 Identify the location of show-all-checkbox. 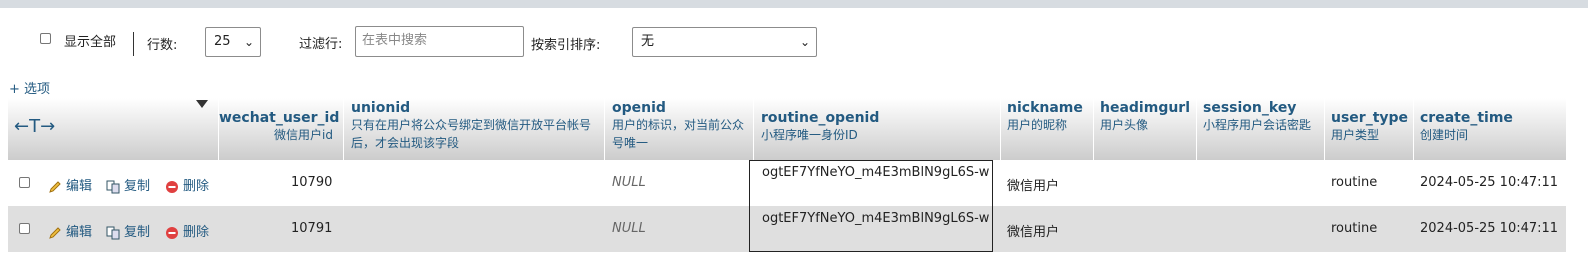
(45, 38).